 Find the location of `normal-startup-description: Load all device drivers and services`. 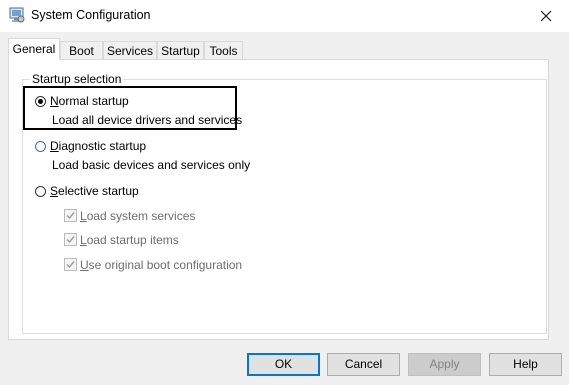

normal-startup-description: Load all device drivers and services is located at coordinates (147, 120).